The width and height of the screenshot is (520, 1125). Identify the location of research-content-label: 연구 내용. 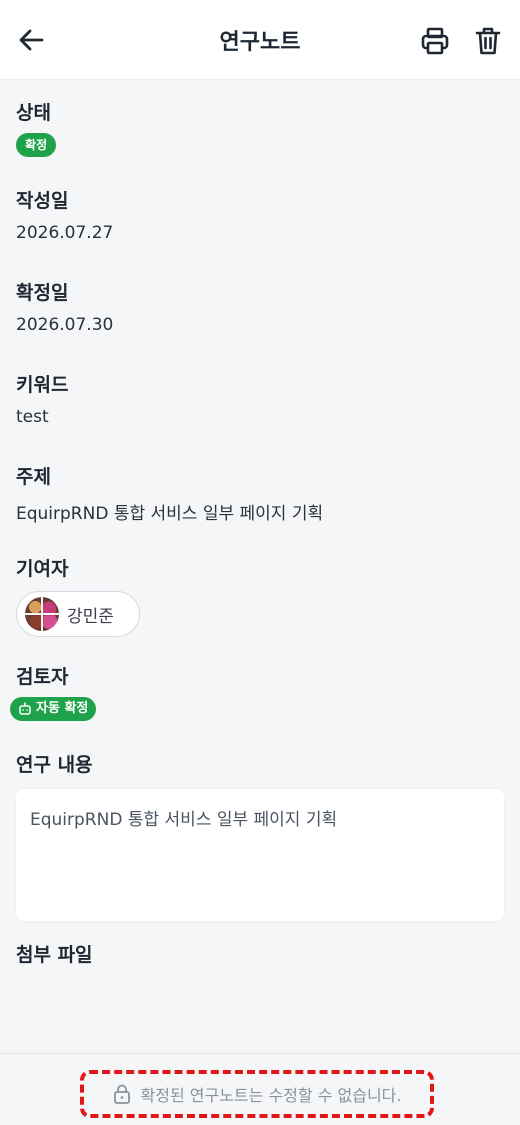
(54, 765).